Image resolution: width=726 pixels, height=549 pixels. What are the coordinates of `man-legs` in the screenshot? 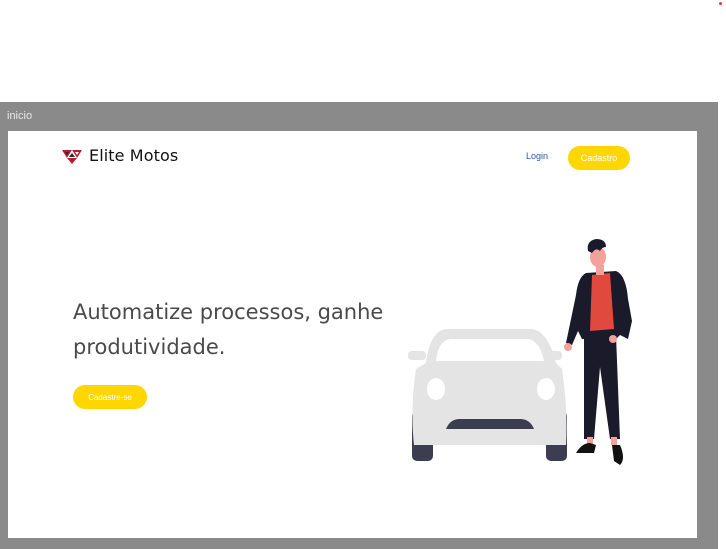 It's located at (602, 387).